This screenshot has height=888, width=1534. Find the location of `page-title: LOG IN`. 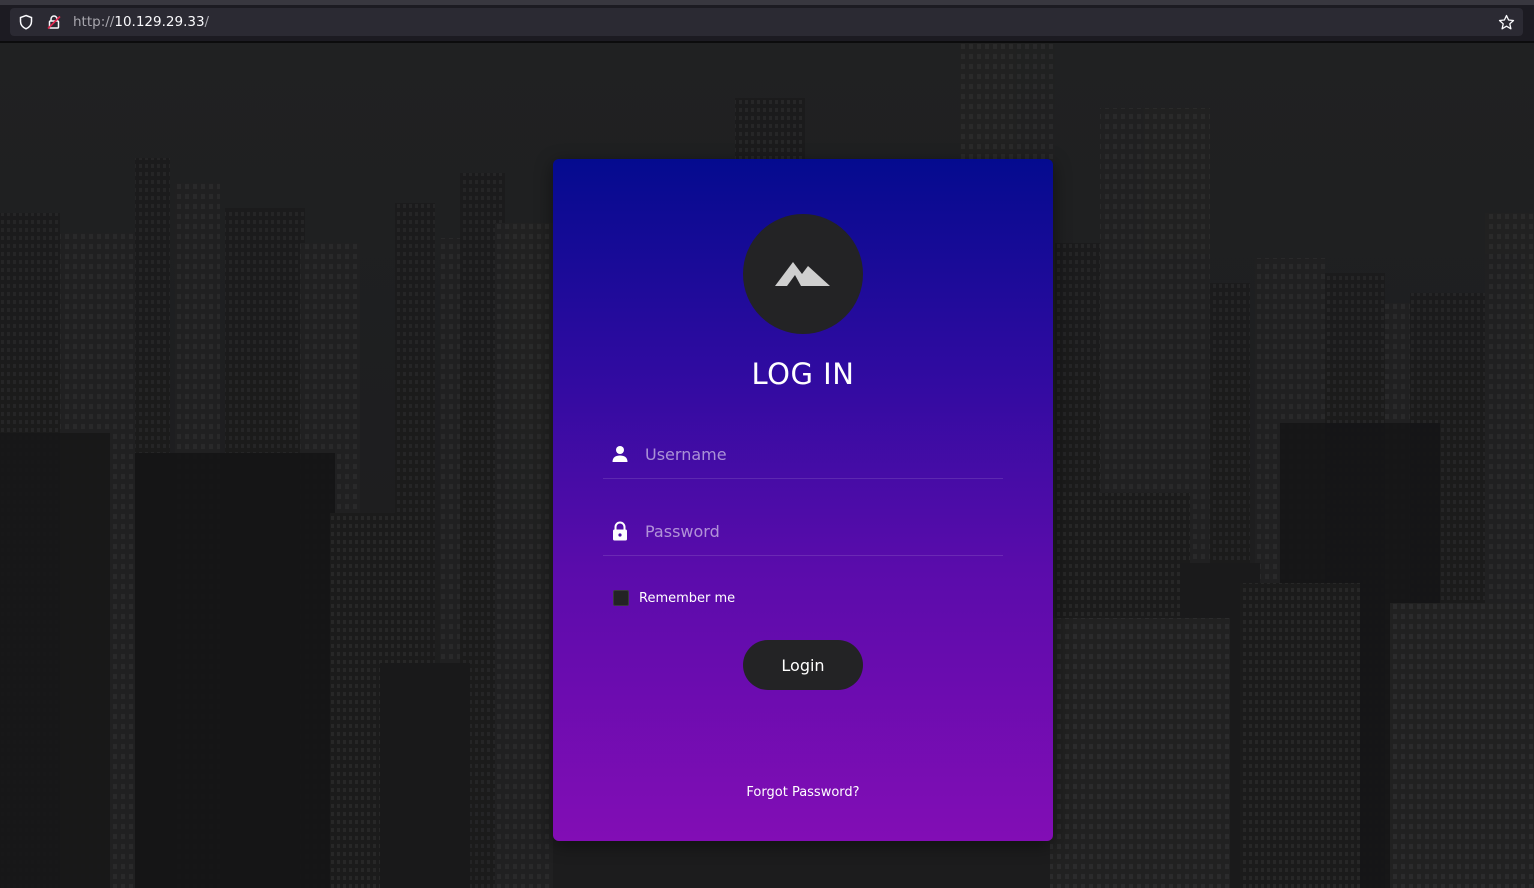

page-title: LOG IN is located at coordinates (803, 374).